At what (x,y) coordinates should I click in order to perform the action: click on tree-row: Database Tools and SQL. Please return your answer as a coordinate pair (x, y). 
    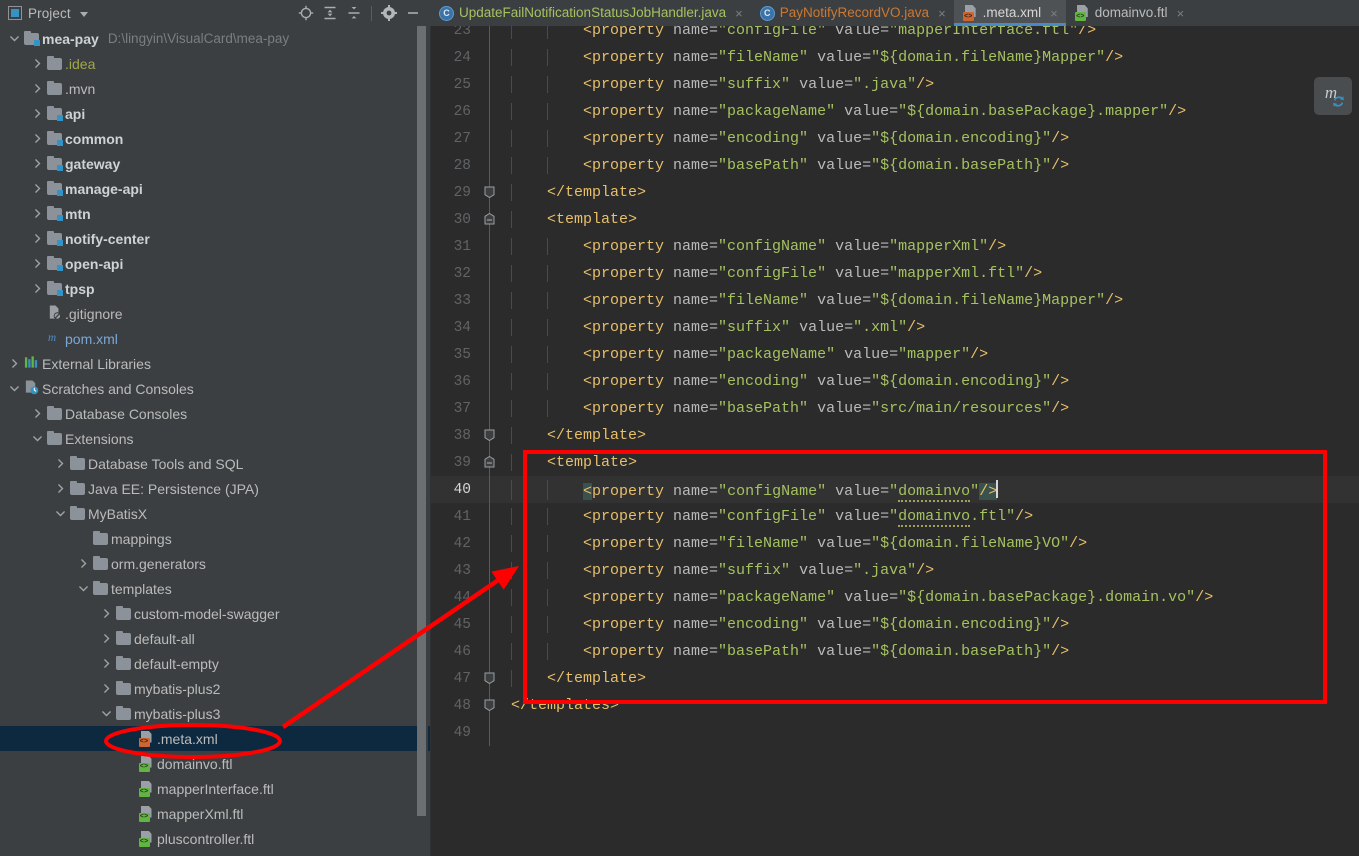
    Looking at the image, I should click on (215, 463).